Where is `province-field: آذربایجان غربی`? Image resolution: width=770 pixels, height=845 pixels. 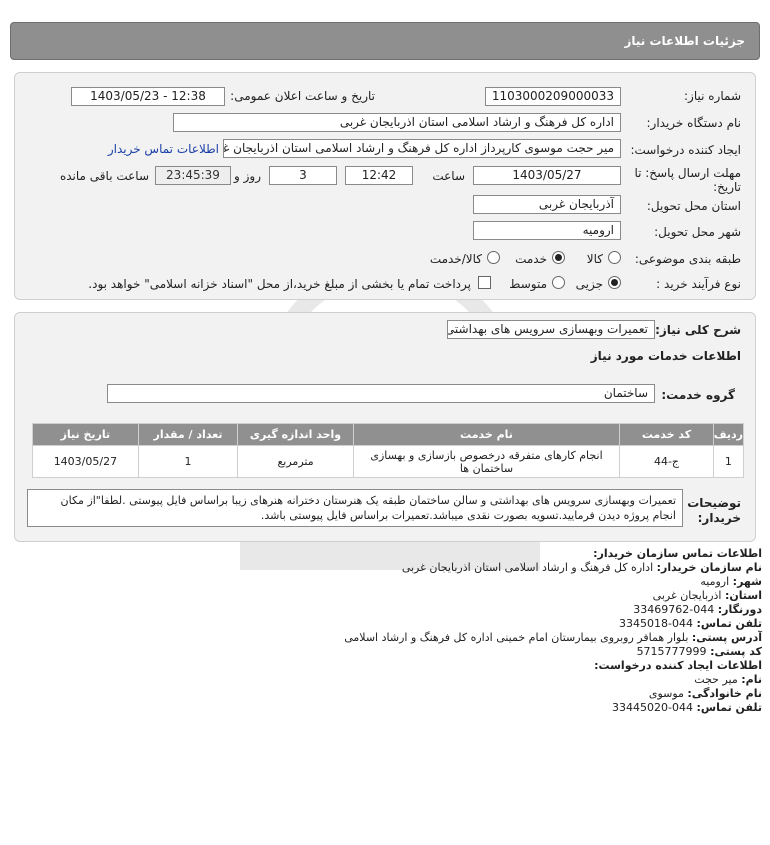
province-field: آذربایجان غربی is located at coordinates (547, 204).